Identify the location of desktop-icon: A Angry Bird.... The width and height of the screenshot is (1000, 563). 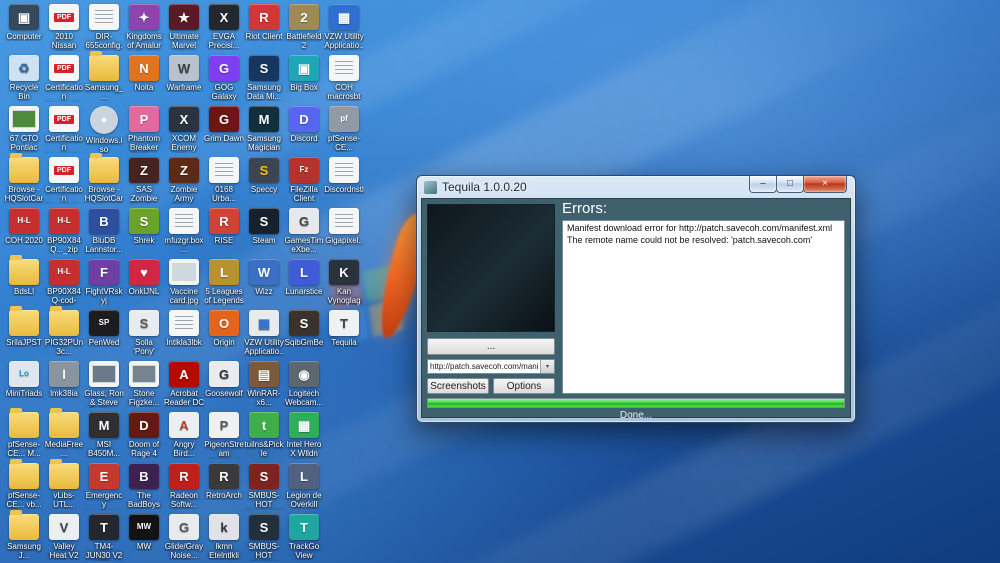
(184, 435).